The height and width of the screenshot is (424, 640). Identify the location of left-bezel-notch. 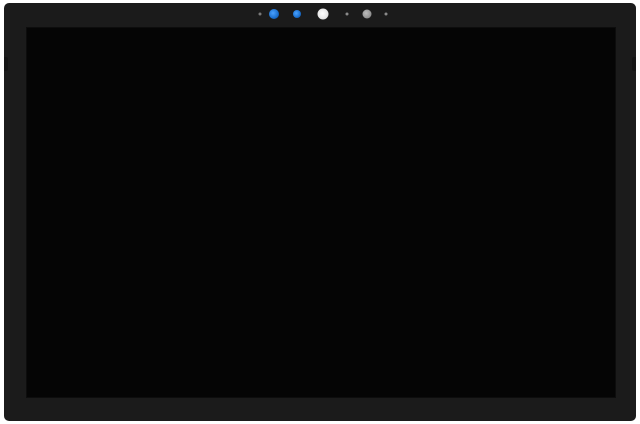
(6, 64).